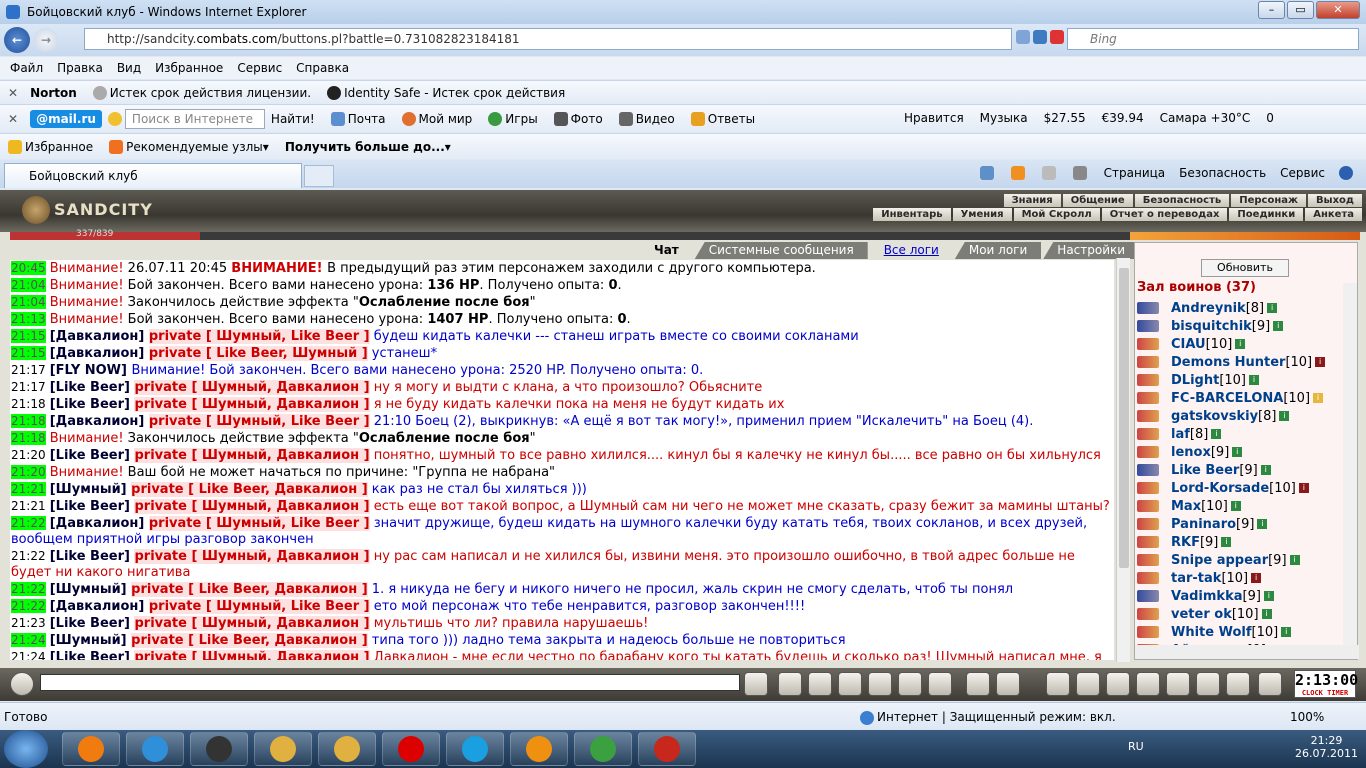  Describe the element at coordinates (53, 93) in the screenshot. I see `norton-logo: Norton` at that location.